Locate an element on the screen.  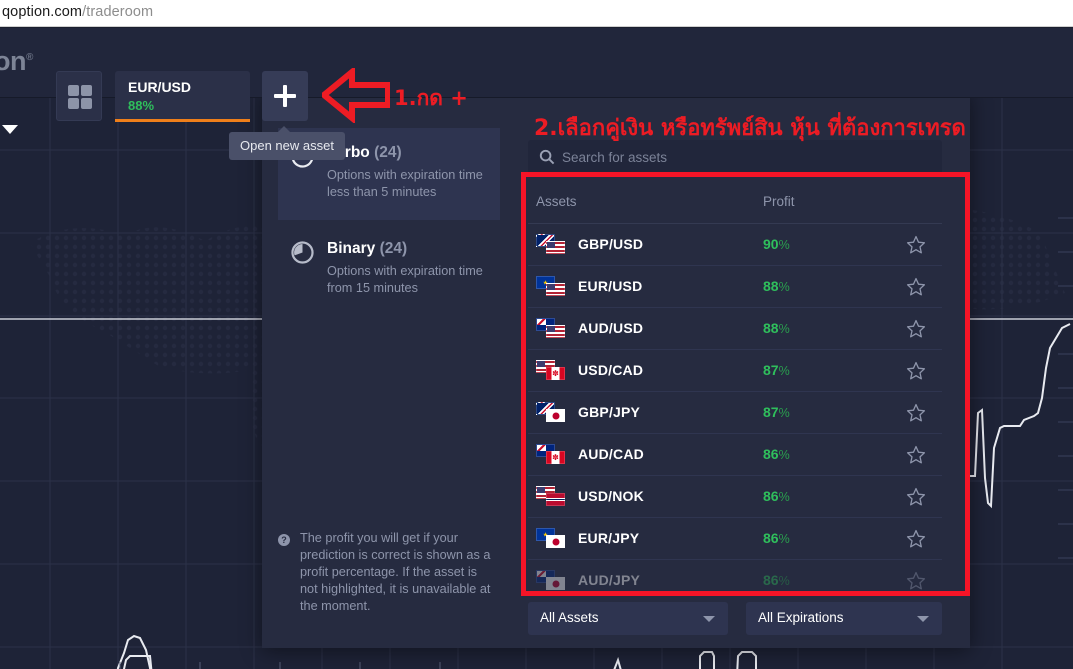
add-asset-button is located at coordinates (285, 96).